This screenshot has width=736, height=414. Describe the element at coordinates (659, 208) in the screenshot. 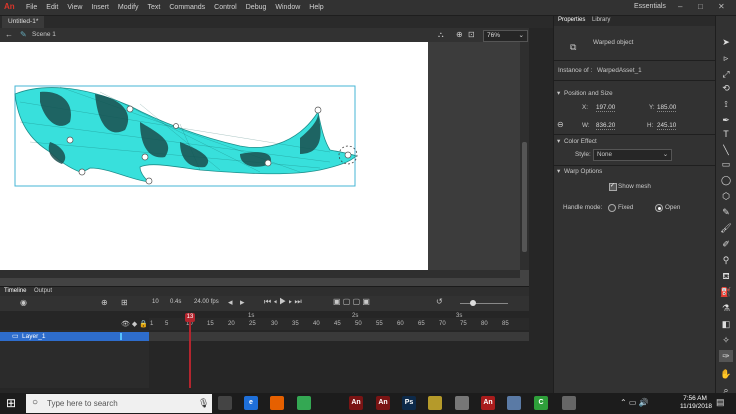

I see `handle-open-radio` at that location.